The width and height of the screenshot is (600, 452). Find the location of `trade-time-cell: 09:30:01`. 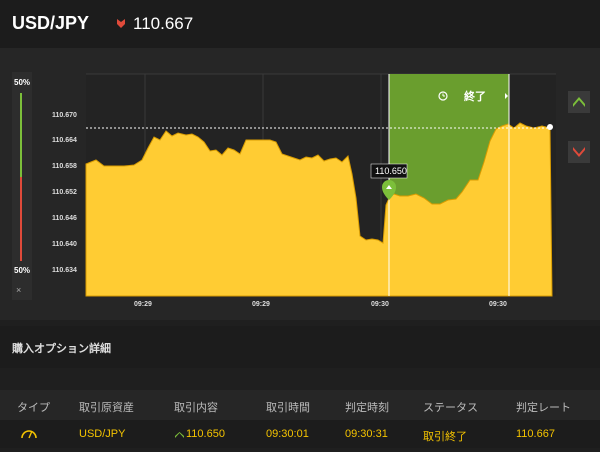

trade-time-cell: 09:30:01 is located at coordinates (287, 434).